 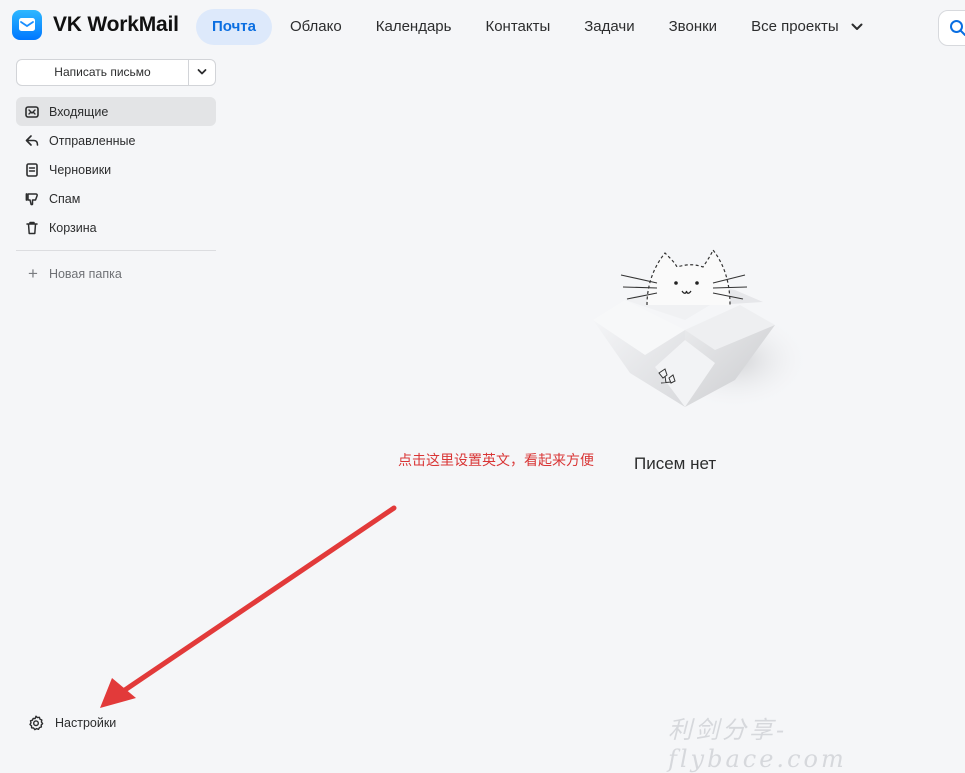 What do you see at coordinates (248, 606) in the screenshot?
I see `annotation-arrow-icon` at bounding box center [248, 606].